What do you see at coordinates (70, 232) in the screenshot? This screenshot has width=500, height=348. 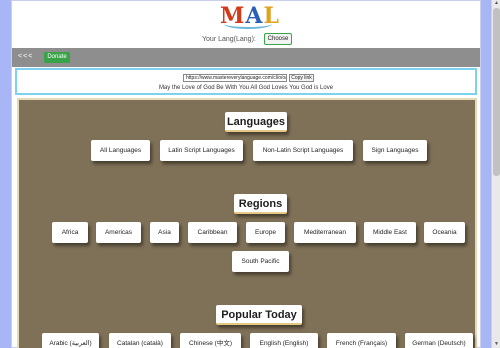 I see `region-africa: Africa` at bounding box center [70, 232].